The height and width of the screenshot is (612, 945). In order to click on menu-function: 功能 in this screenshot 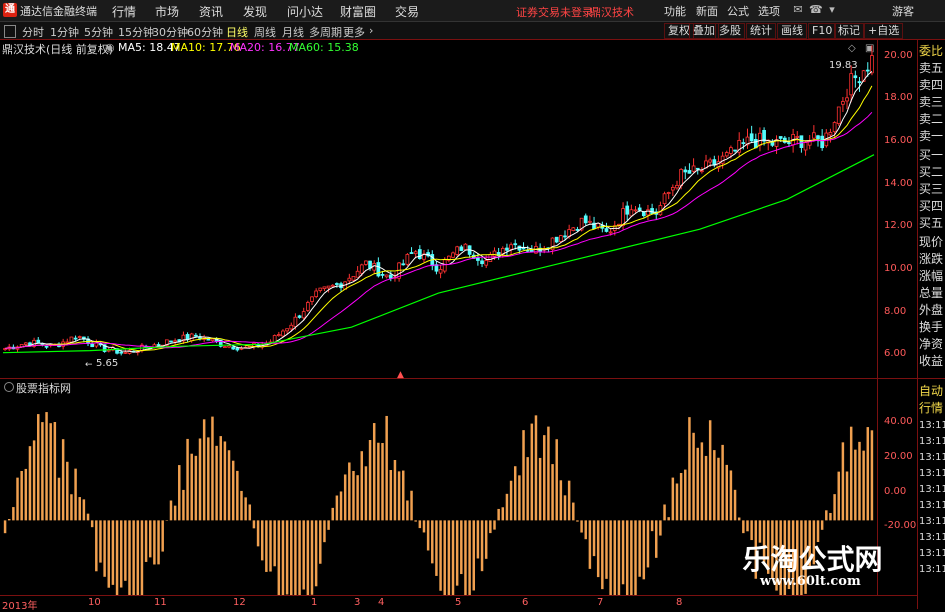, I will do `click(675, 11)`.